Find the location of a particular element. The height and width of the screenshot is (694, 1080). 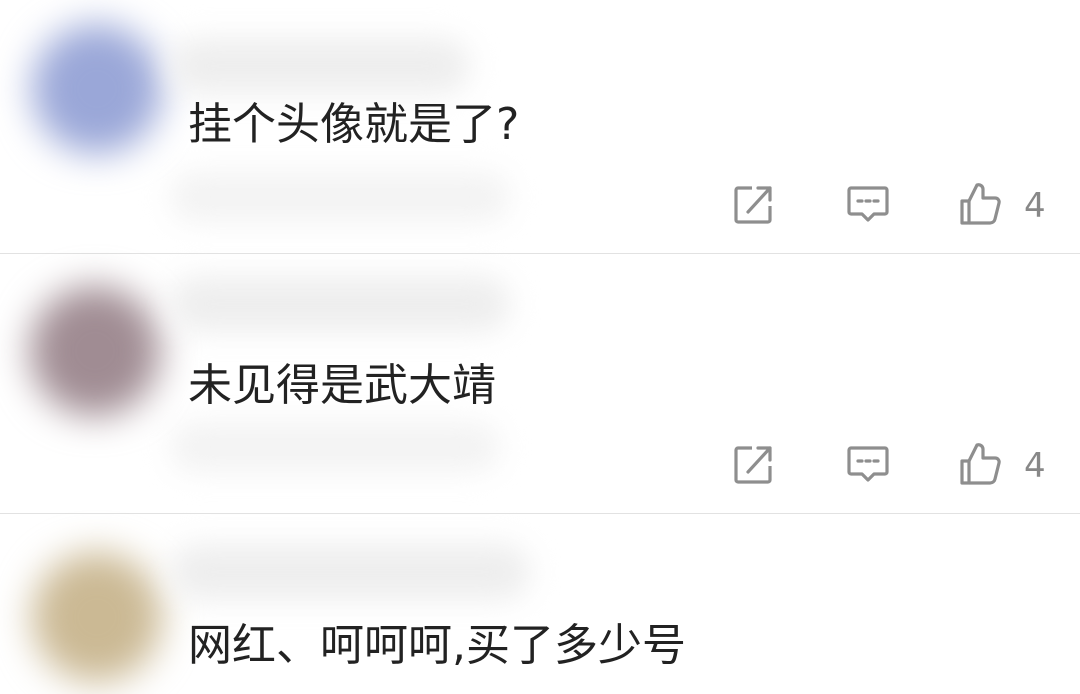

comment-text: 未见得是武大靖 is located at coordinates (342, 385).